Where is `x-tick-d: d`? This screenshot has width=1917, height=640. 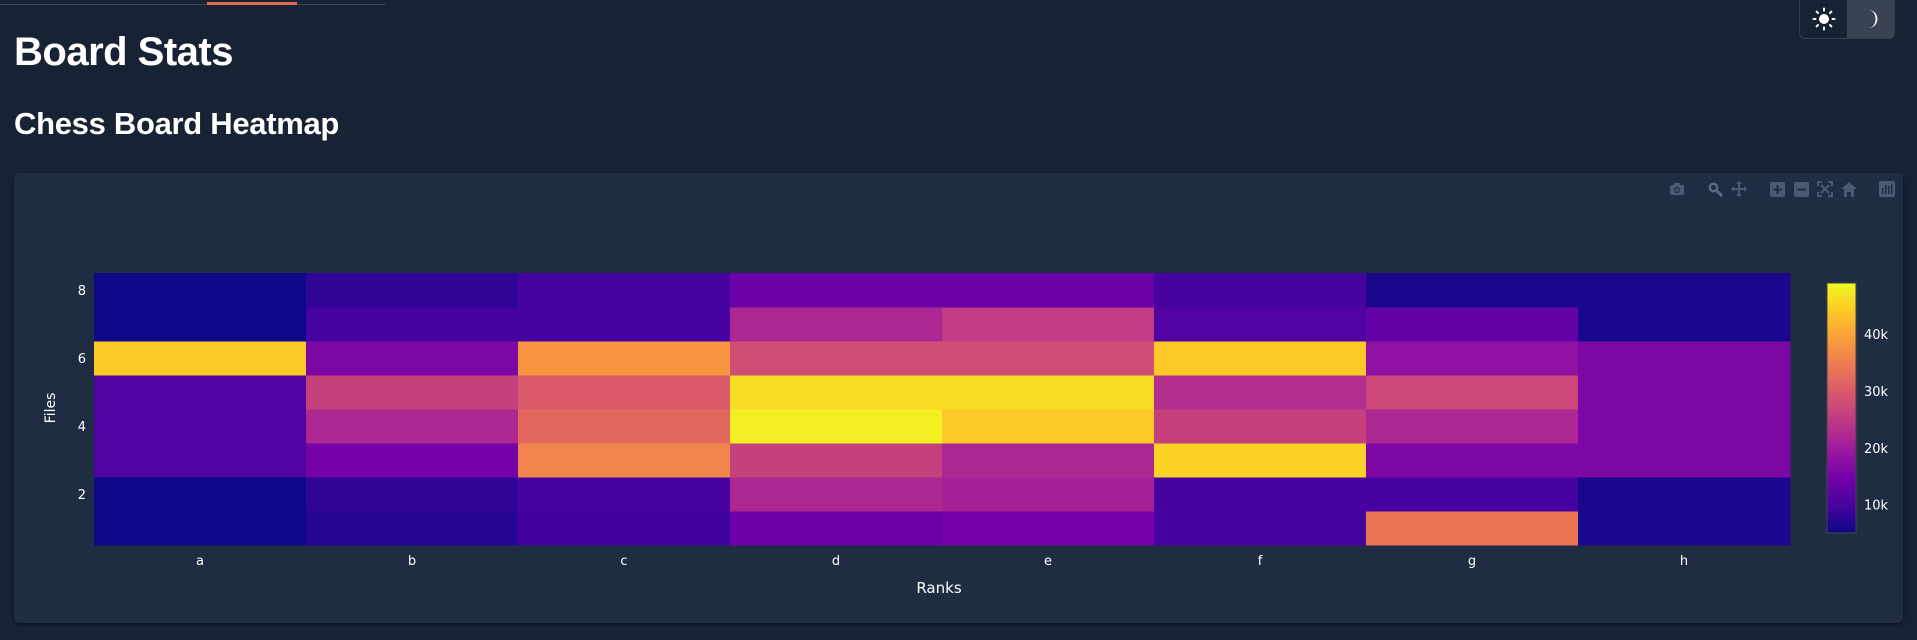 x-tick-d: d is located at coordinates (836, 561).